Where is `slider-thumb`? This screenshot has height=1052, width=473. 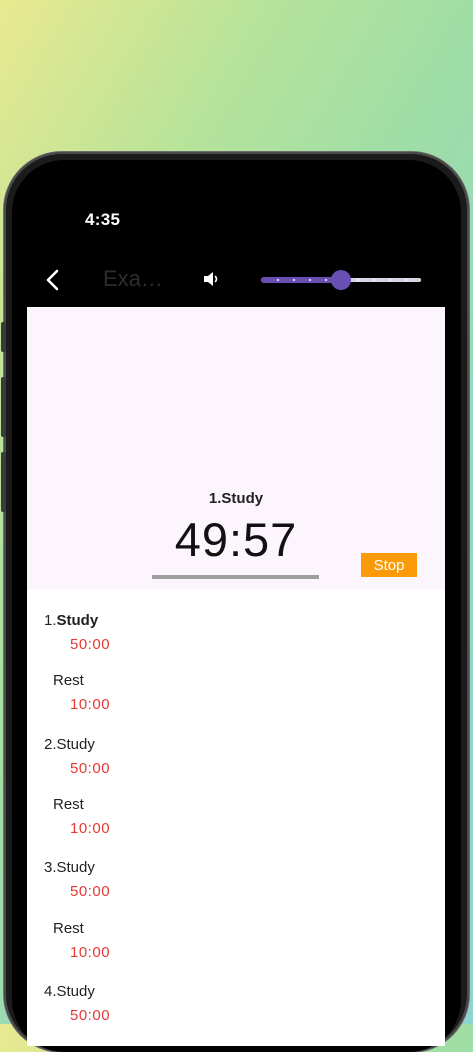
slider-thumb is located at coordinates (341, 280).